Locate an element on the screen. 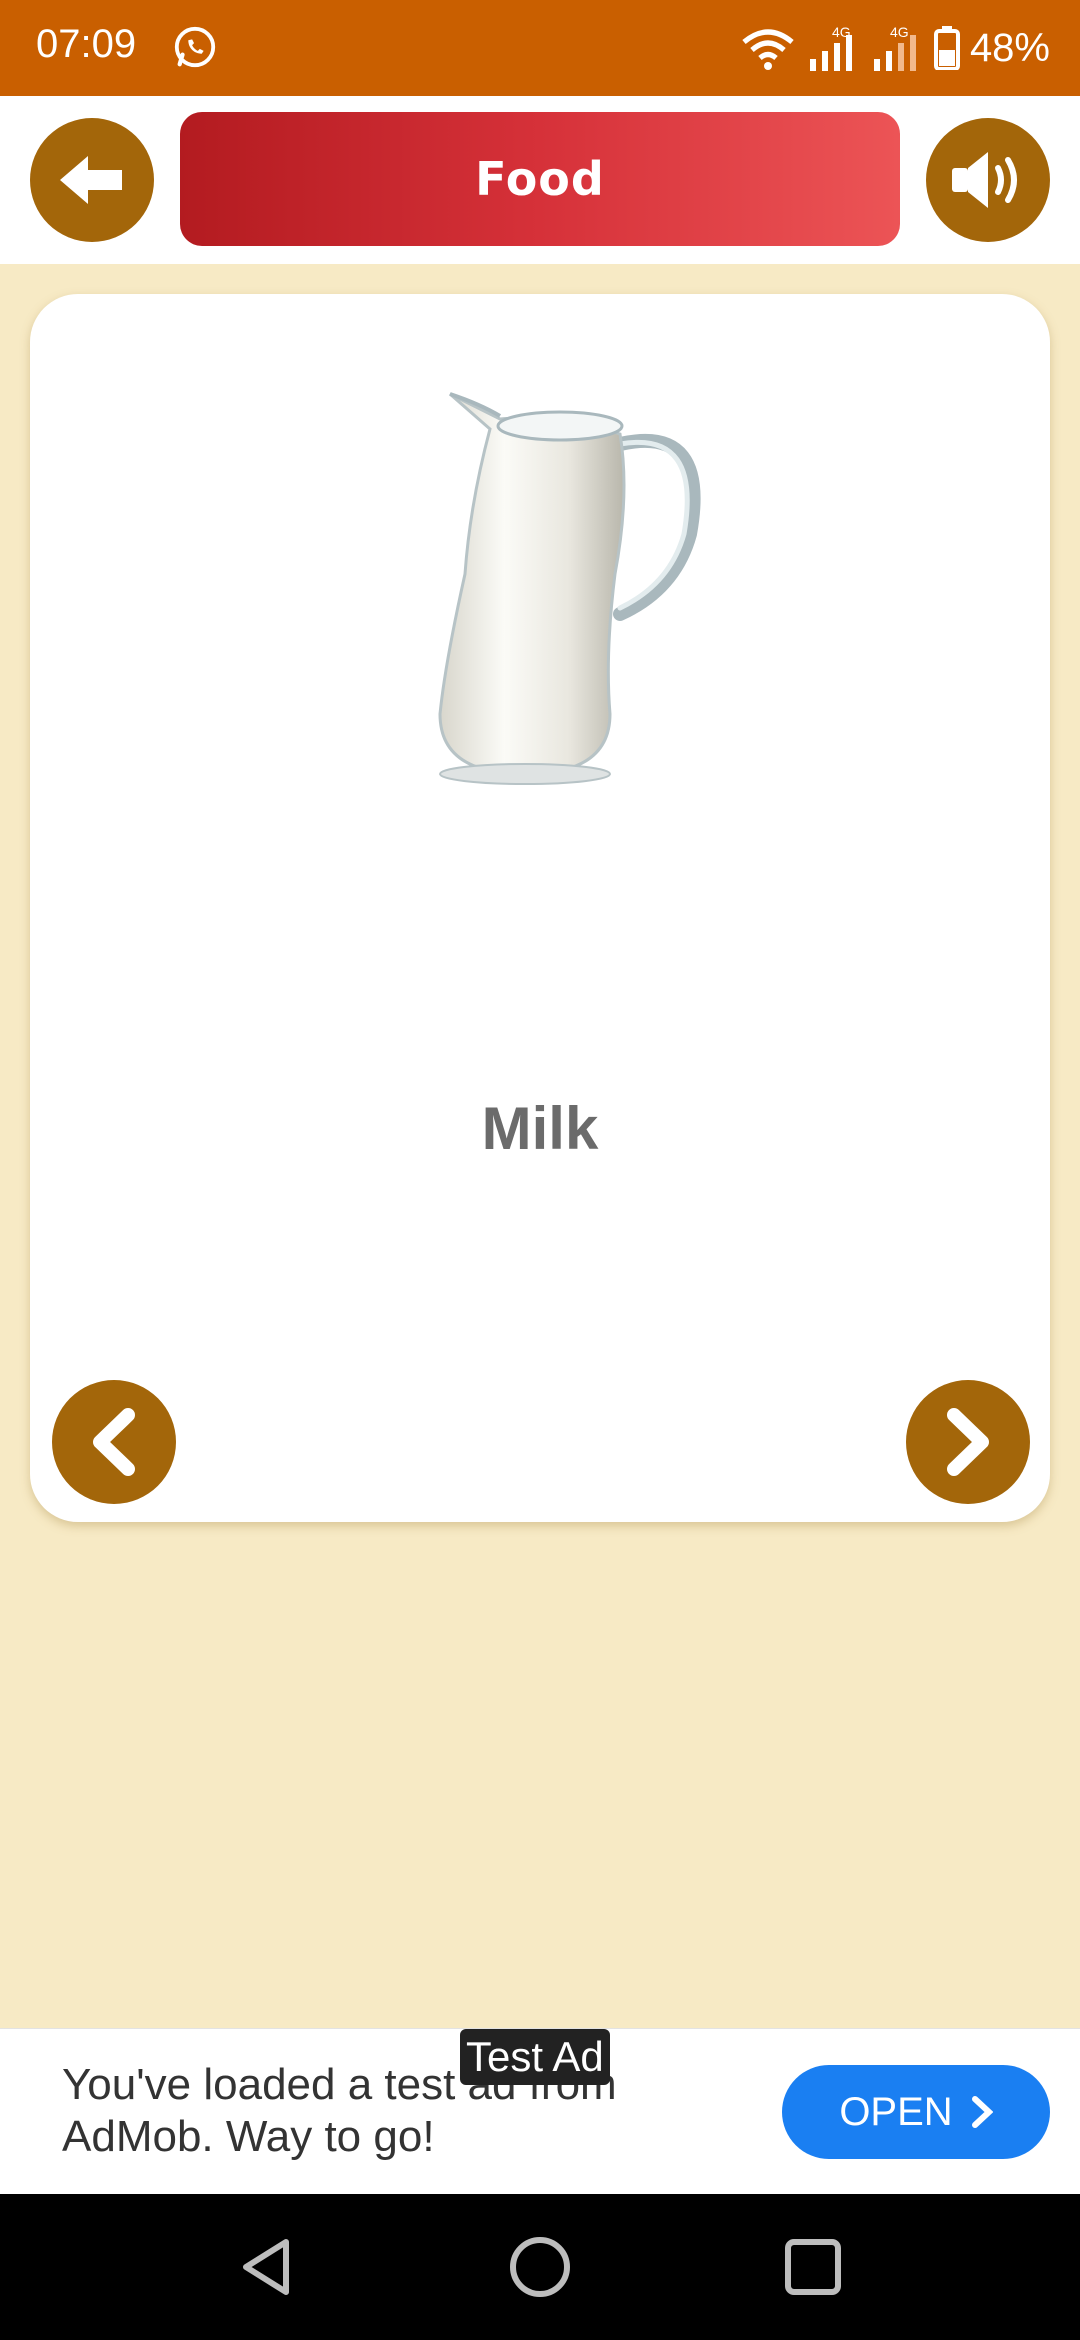  page-title: Food is located at coordinates (540, 179).